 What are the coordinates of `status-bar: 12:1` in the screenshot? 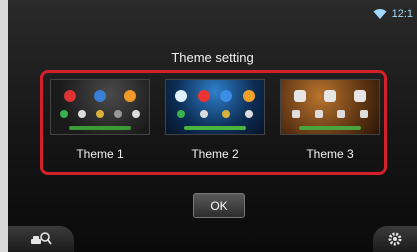 It's located at (395, 14).